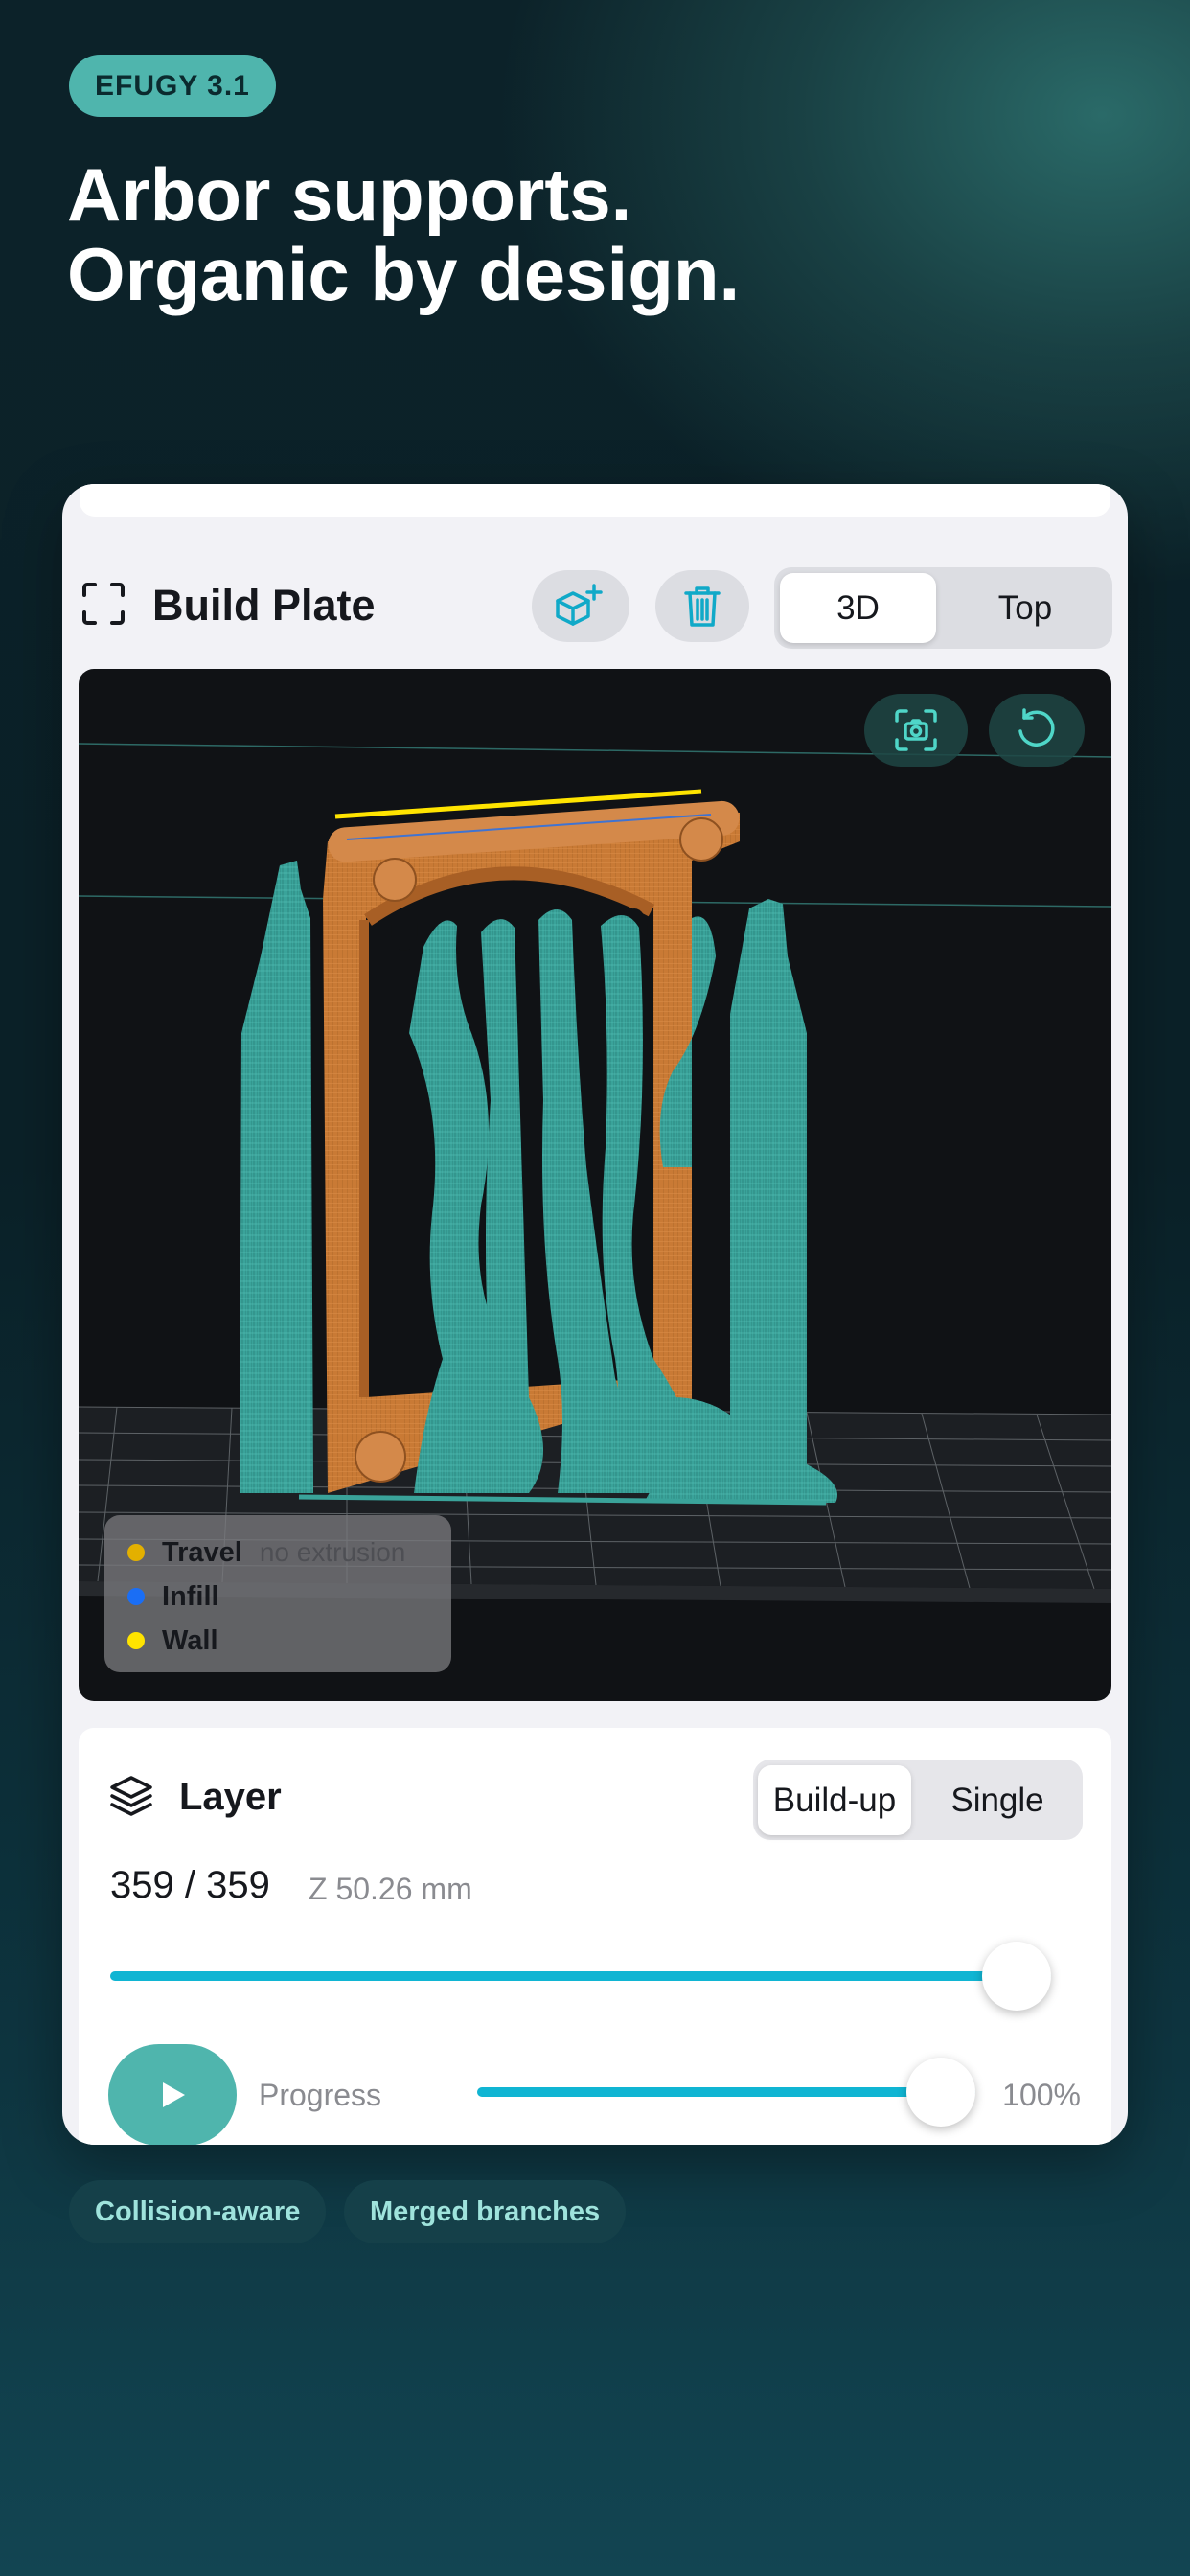 The height and width of the screenshot is (2576, 1190). I want to click on add-object-icon, so click(579, 604).